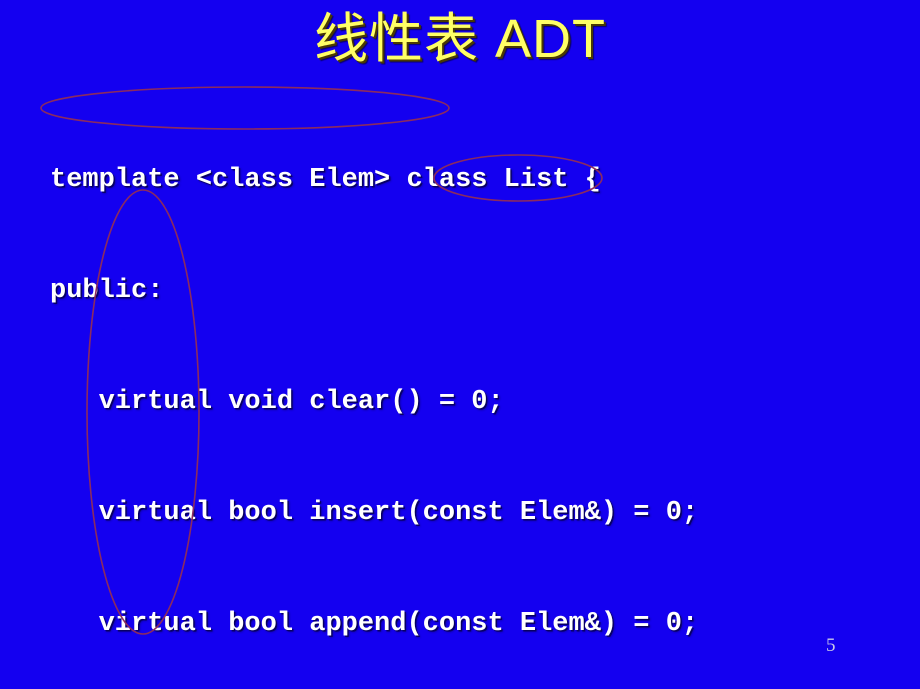 The image size is (920, 689). What do you see at coordinates (831, 645) in the screenshot?
I see `page-number: 5` at bounding box center [831, 645].